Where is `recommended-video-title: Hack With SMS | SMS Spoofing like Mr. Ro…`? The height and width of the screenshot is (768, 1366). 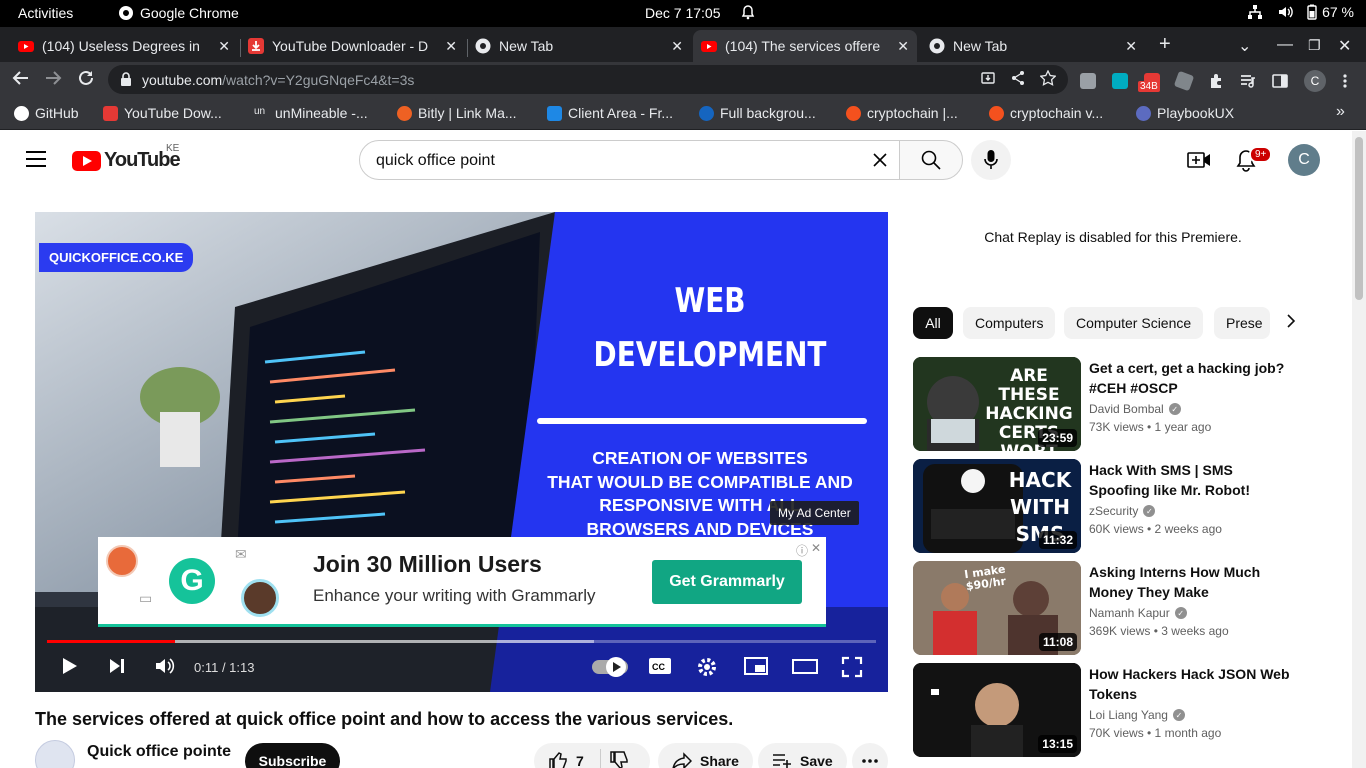
recommended-video-title: Hack With SMS | SMS Spoofing like Mr. Ro… is located at coordinates (1191, 480).